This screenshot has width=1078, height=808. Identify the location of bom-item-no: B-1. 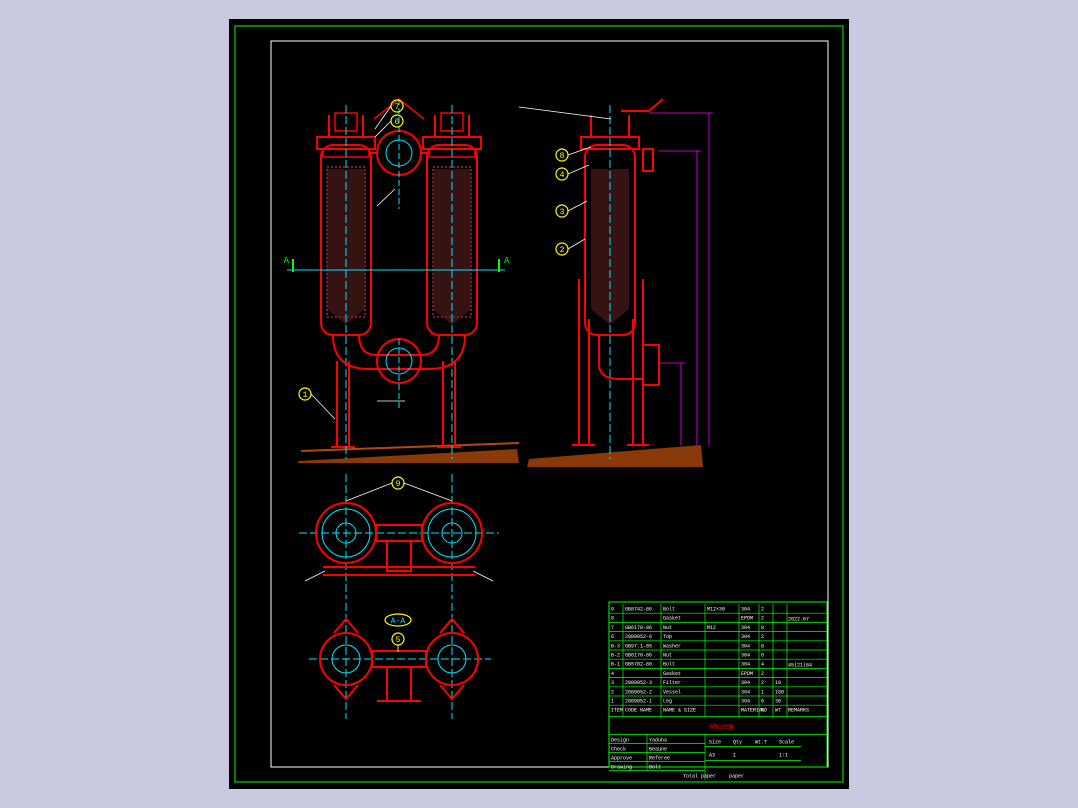
(615, 665).